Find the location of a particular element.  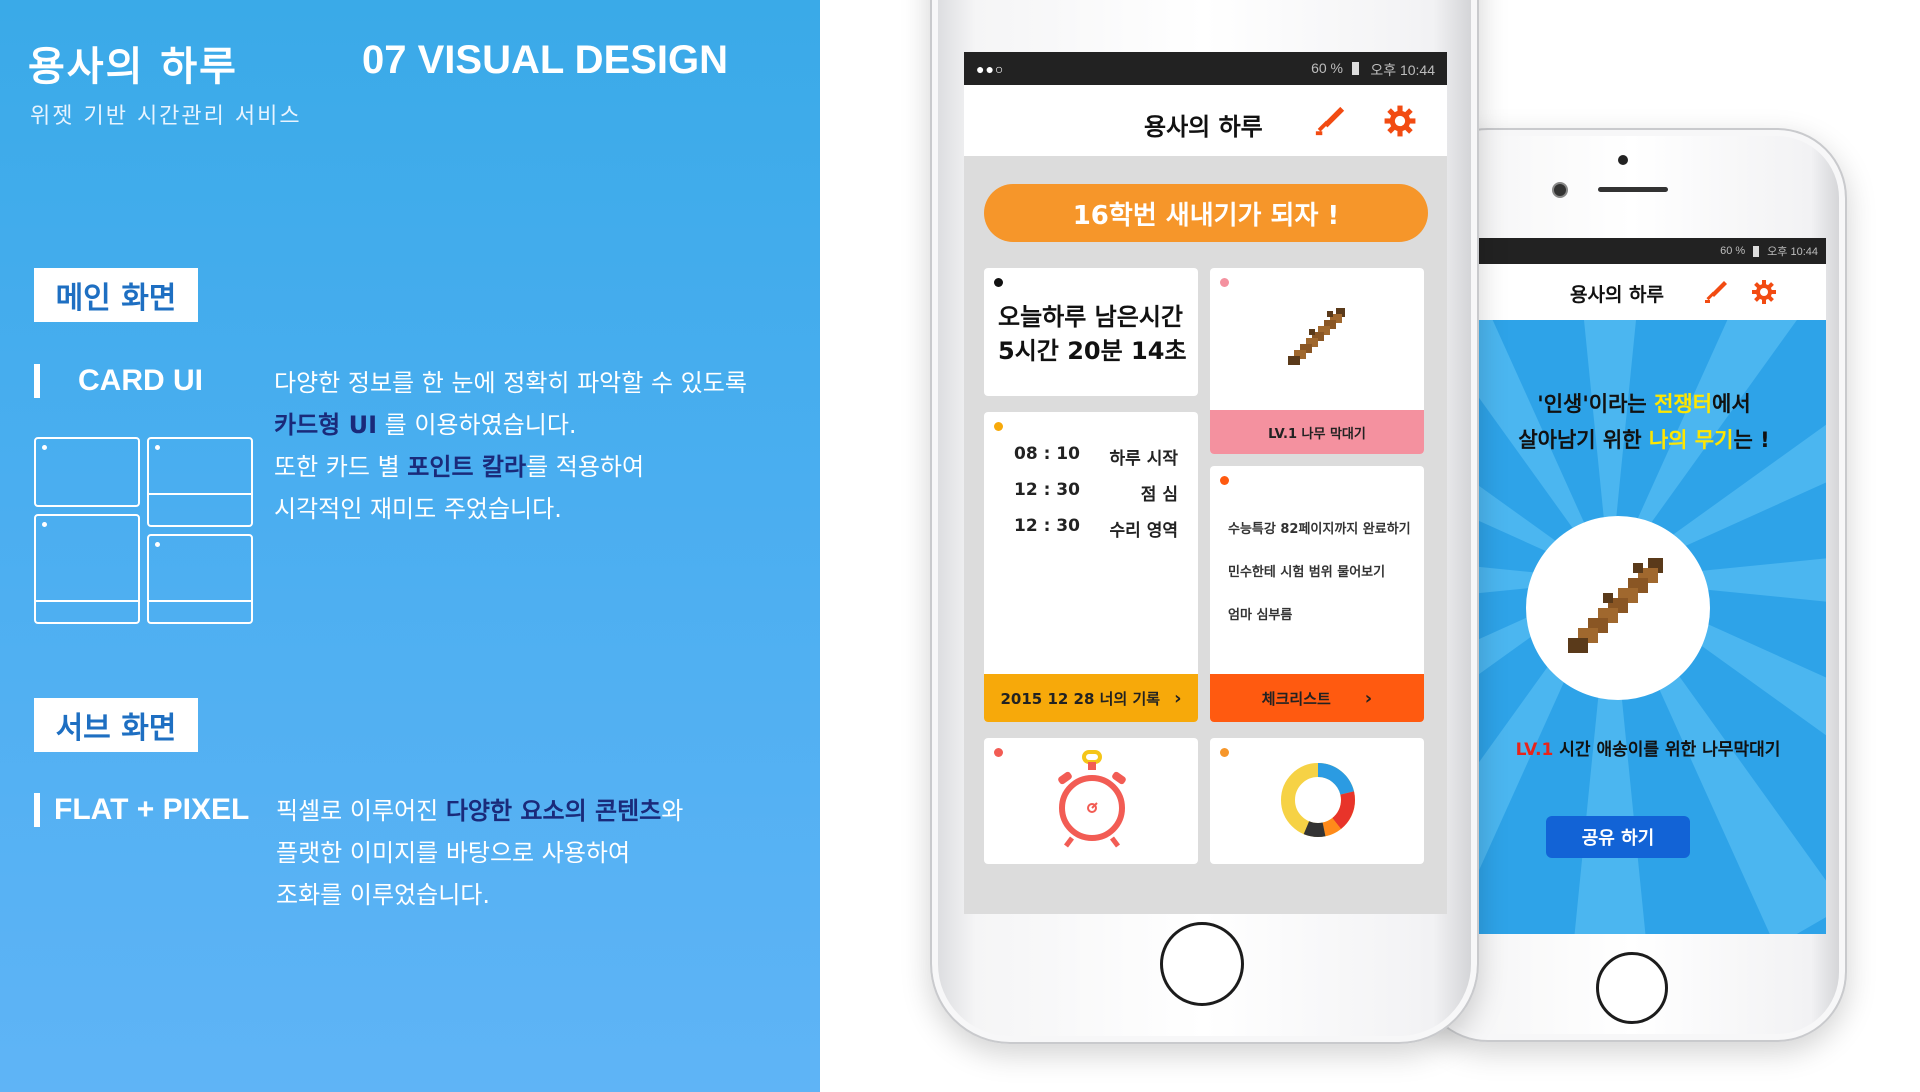

desc-line: 또한 카드 별 포인트 칼라를 적용하여 is located at coordinates (510, 467).